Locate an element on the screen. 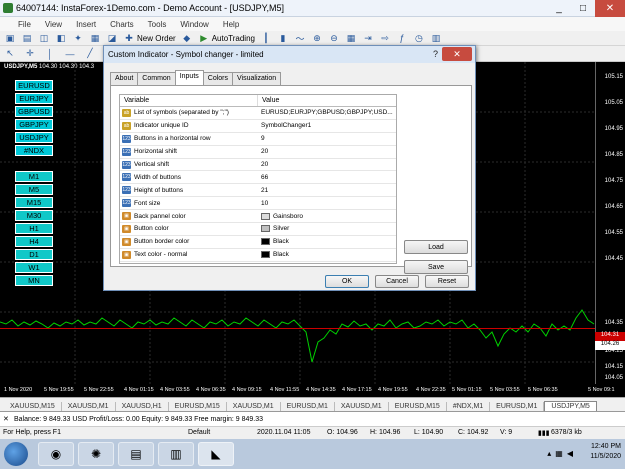 This screenshot has width=625, height=469. cursor-icon: ↖ is located at coordinates (10, 53).